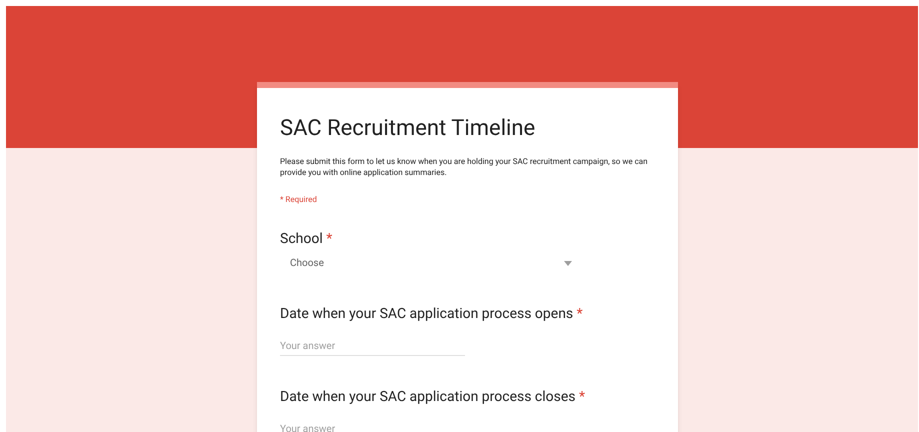 The height and width of the screenshot is (432, 919). Describe the element at coordinates (433, 397) in the screenshot. I see `question-label: Date when your SAC application process closes *` at that location.